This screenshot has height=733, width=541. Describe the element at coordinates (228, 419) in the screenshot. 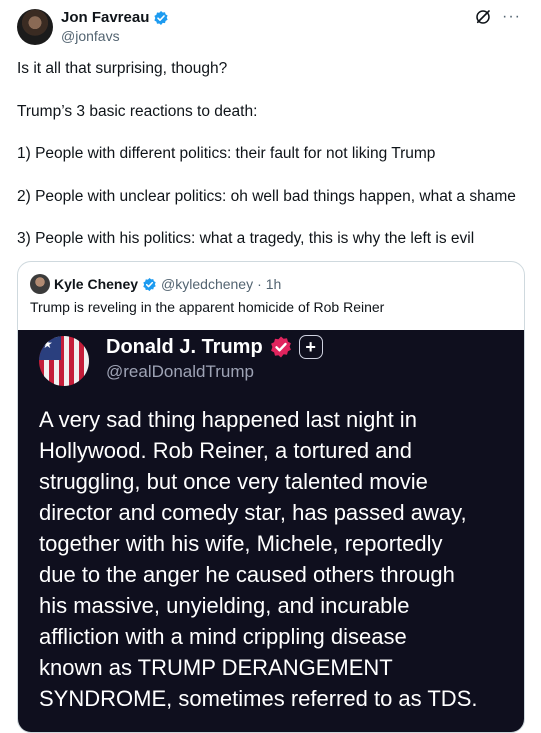

I see `truth-line: A very sad thing happened last night in` at that location.